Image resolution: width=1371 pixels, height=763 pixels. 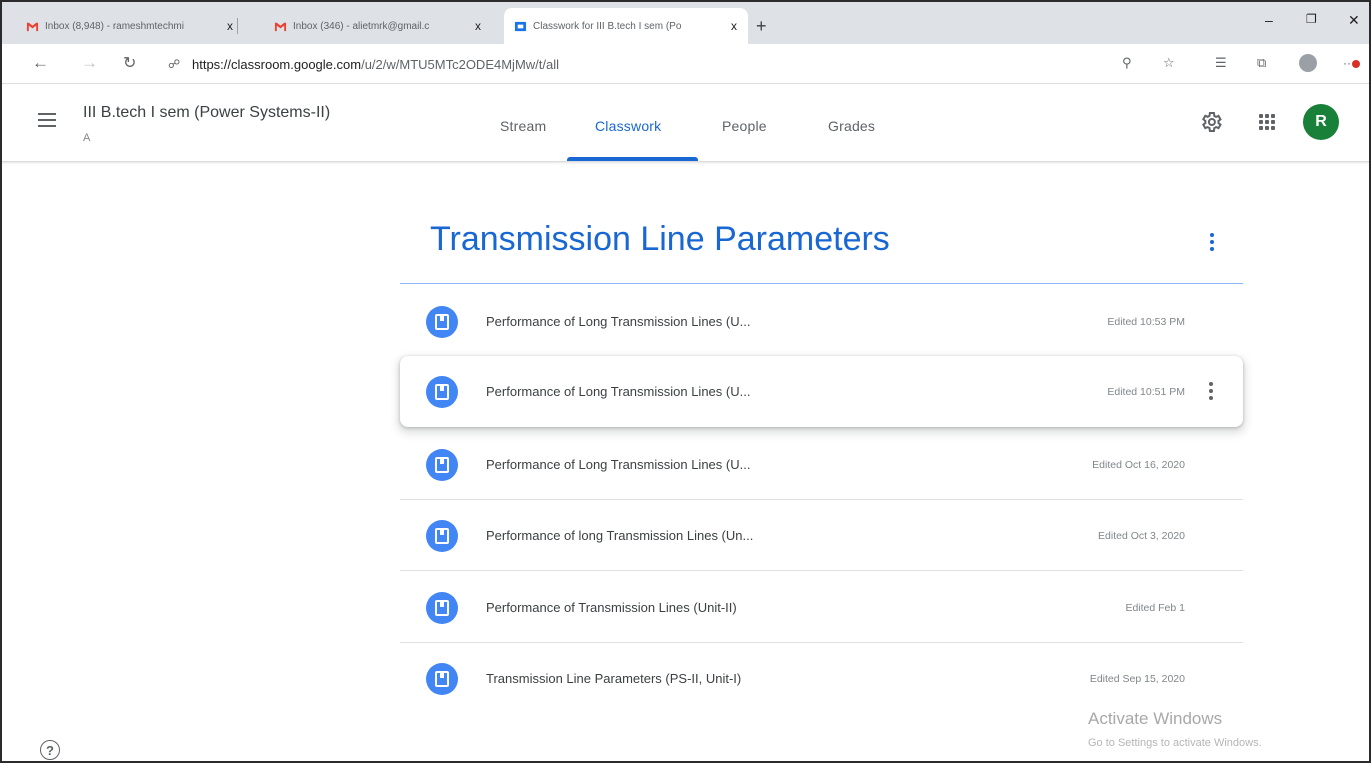 What do you see at coordinates (1155, 607) in the screenshot?
I see `material-edited-date: Edited Feb 1` at bounding box center [1155, 607].